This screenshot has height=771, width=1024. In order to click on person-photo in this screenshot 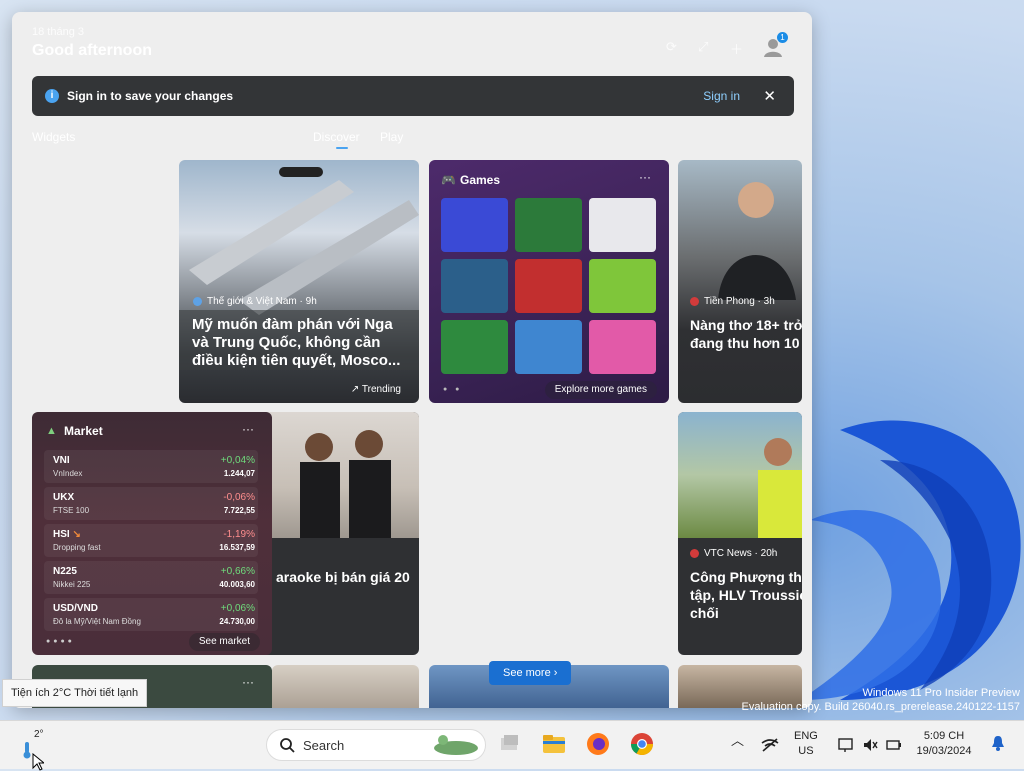, I will do `click(757, 241)`.